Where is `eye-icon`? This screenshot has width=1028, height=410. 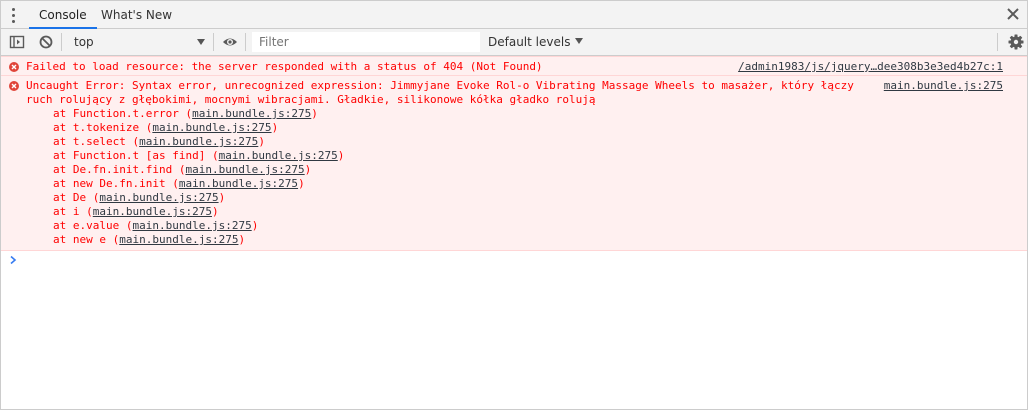
eye-icon is located at coordinates (230, 42).